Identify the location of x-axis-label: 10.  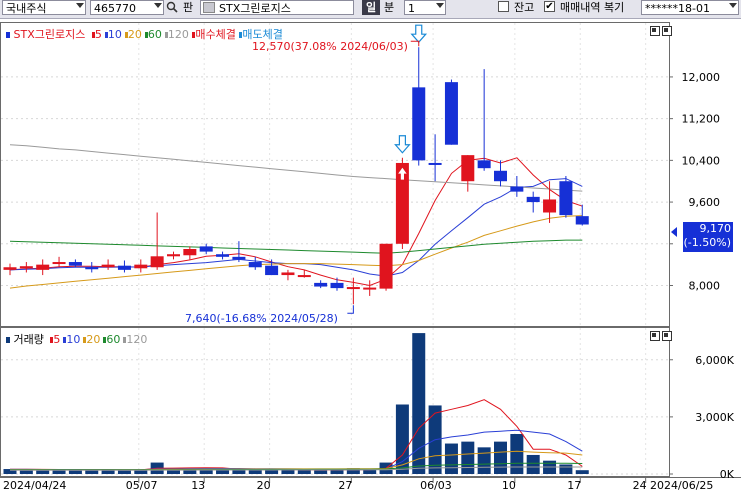
(509, 485).